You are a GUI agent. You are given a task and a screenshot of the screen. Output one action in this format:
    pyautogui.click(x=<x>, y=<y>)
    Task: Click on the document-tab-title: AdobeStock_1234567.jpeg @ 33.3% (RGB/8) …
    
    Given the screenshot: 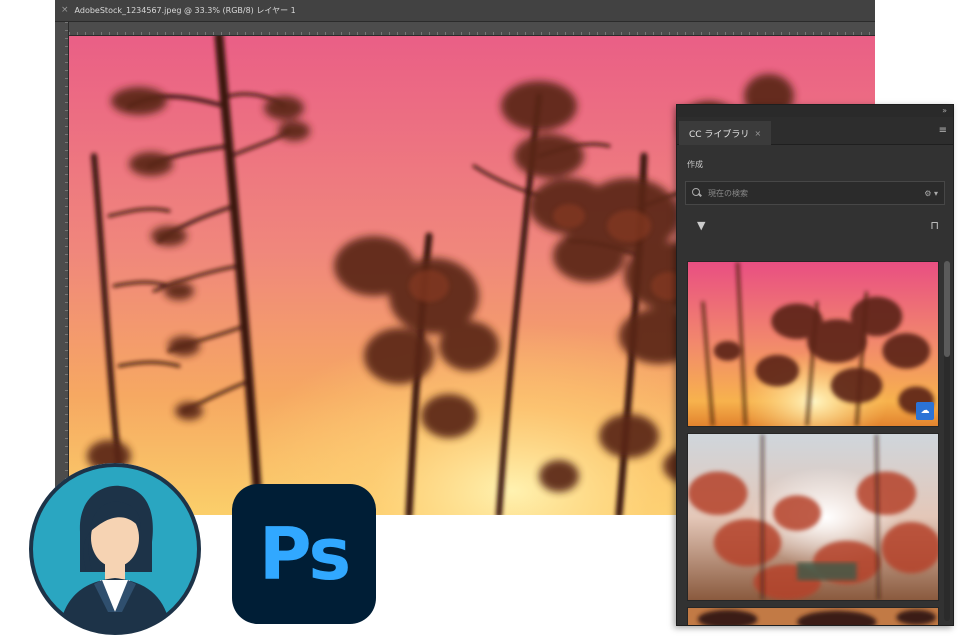 What is the action you would take?
    pyautogui.click(x=185, y=10)
    